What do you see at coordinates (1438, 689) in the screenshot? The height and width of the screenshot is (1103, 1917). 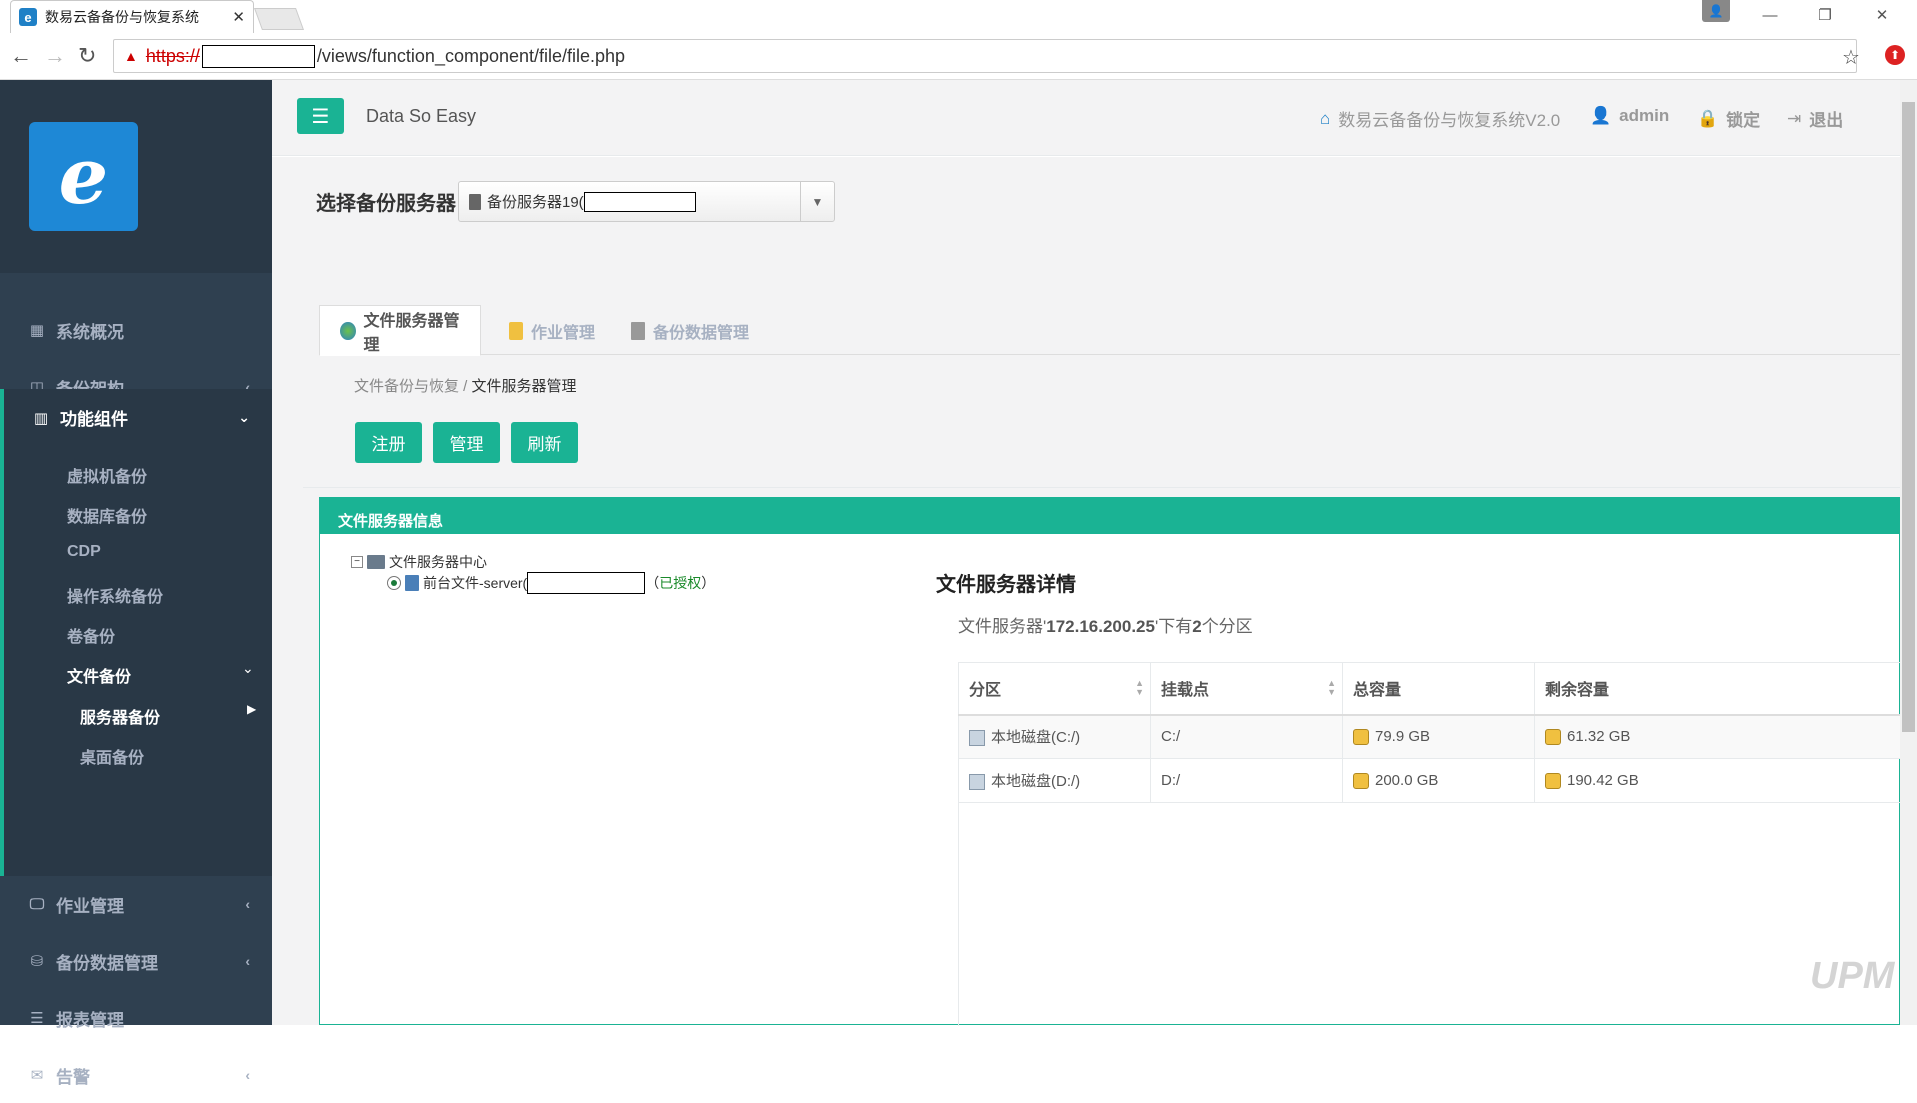 I see `column-header-total: 总容量` at bounding box center [1438, 689].